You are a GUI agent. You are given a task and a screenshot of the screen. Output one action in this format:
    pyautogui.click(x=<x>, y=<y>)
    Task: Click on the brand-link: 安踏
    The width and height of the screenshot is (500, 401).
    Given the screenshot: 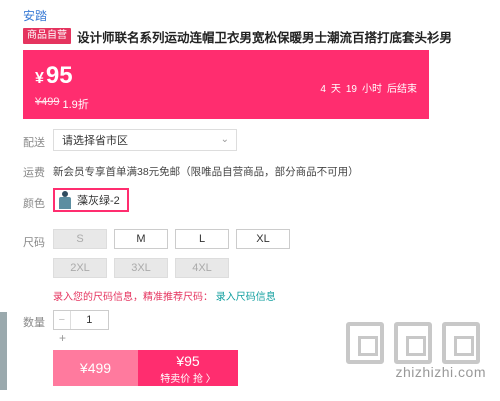 What is the action you would take?
    pyautogui.click(x=35, y=15)
    